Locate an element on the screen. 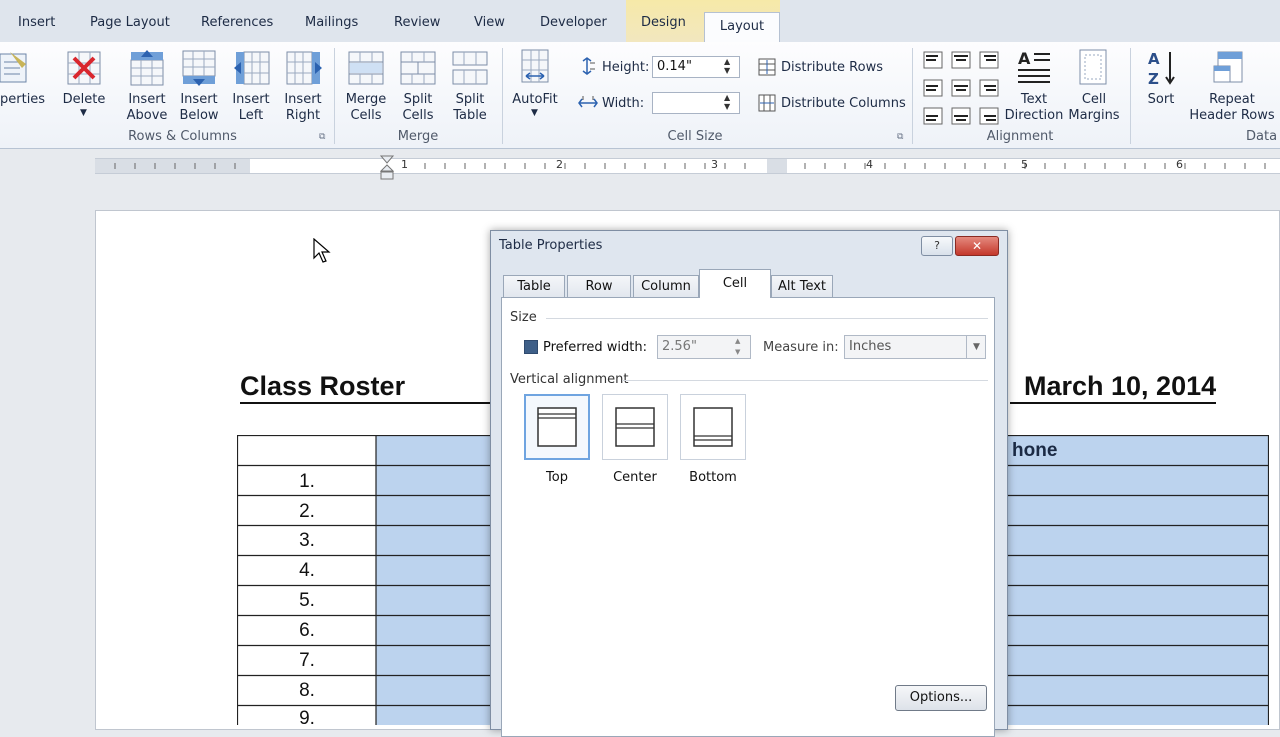  width-spinner-icon: ▲ ▼ is located at coordinates (727, 102).